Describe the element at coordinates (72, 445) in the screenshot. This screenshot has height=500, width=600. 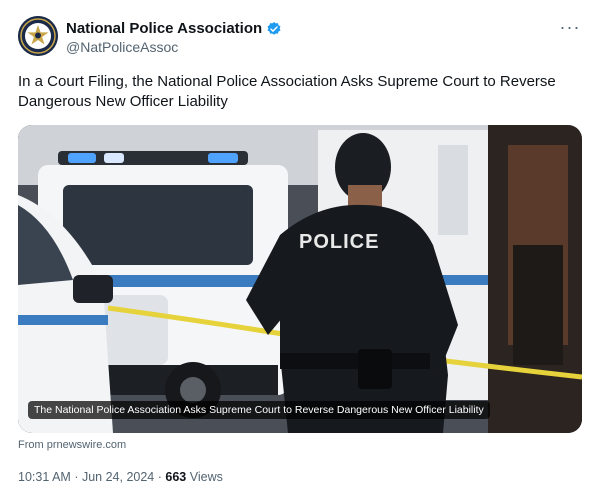
I see `link-source: From prnewswire.com` at that location.